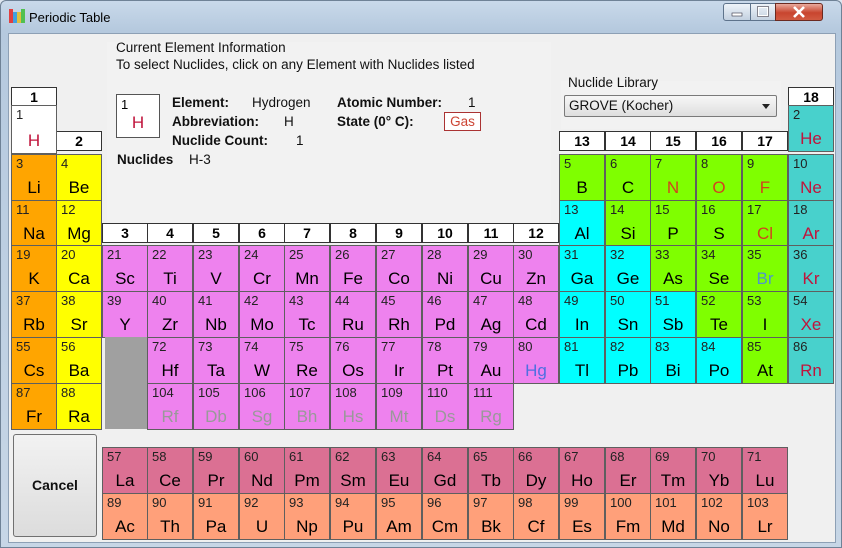  What do you see at coordinates (536, 314) in the screenshot?
I see `element-cell-cd: 48 Cd` at bounding box center [536, 314].